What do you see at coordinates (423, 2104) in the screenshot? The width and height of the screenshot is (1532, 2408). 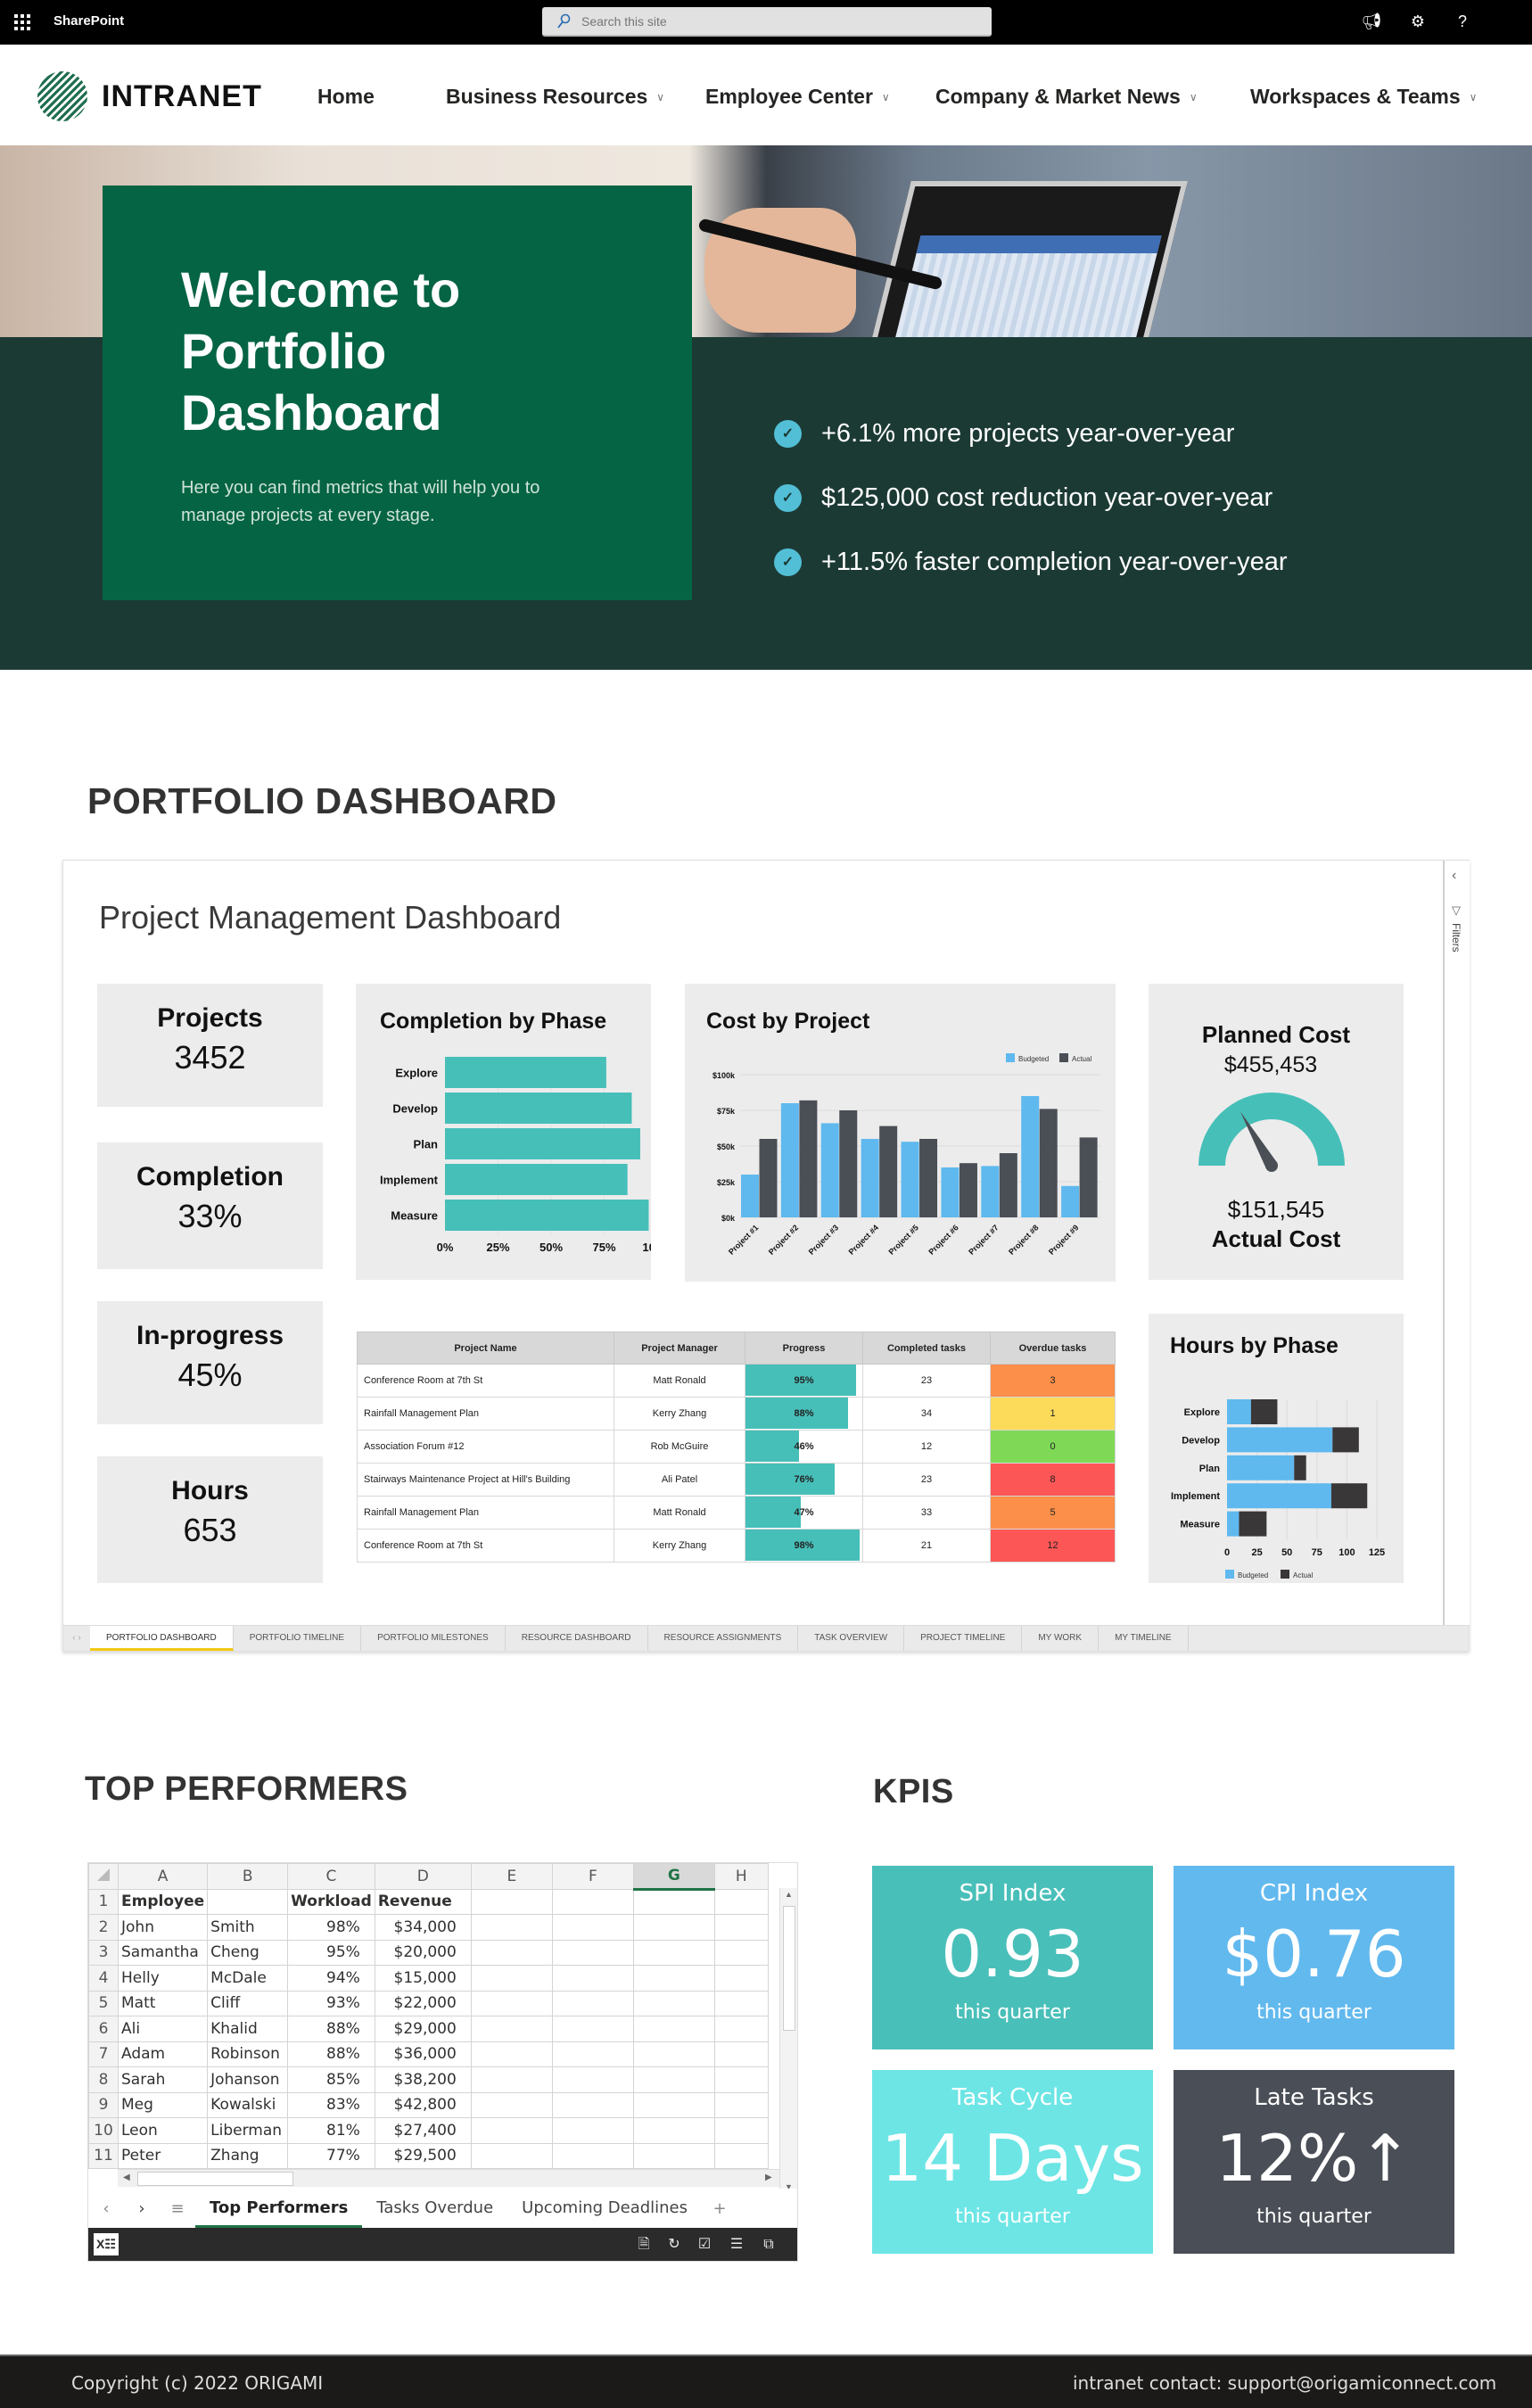 I see `cell: $42,800` at bounding box center [423, 2104].